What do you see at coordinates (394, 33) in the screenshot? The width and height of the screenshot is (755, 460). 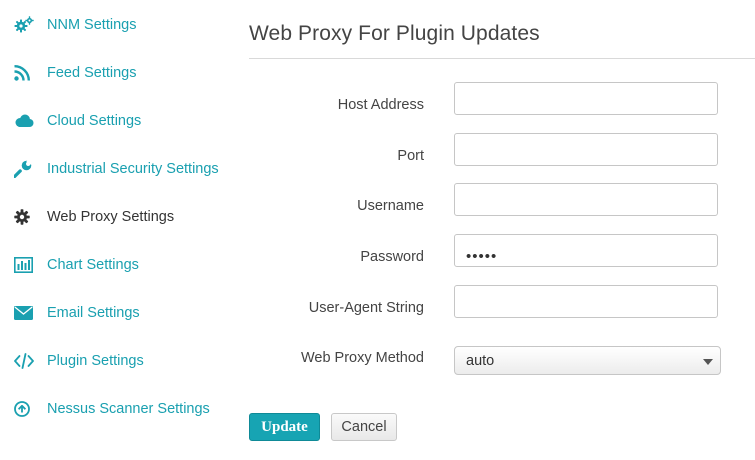 I see `page-title: Web Proxy For Plugin Updates` at bounding box center [394, 33].